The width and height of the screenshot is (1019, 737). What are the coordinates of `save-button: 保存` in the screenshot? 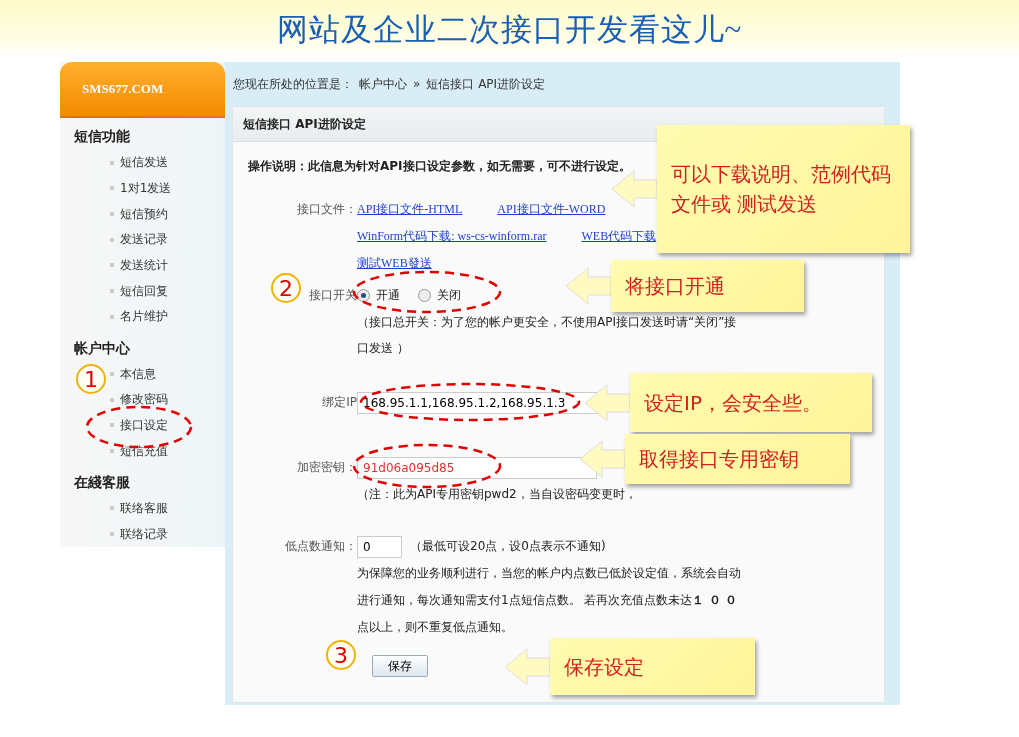 It's located at (400, 666).